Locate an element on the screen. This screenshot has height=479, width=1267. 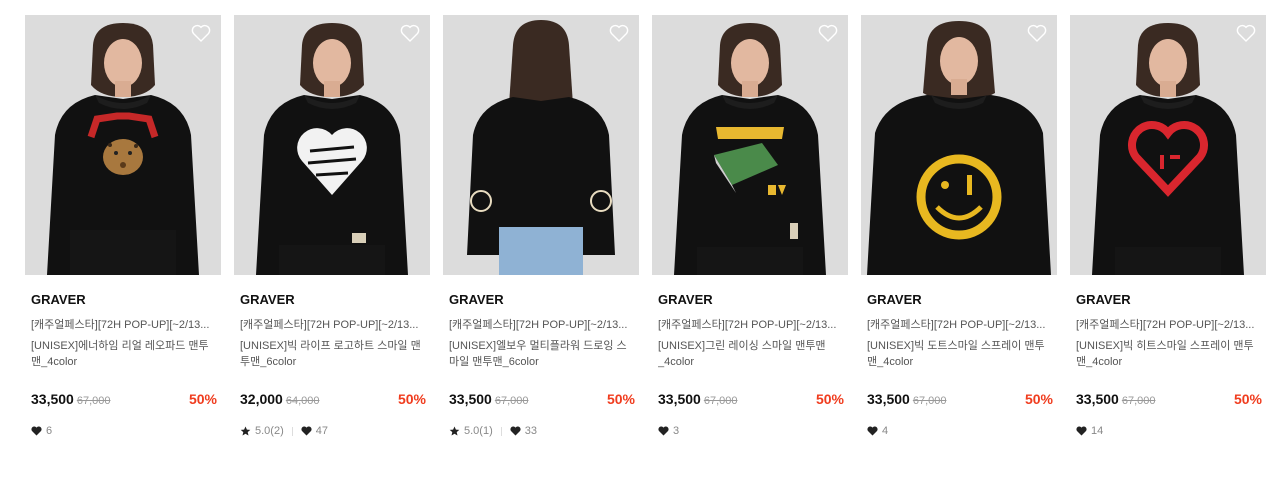
original-price: 64,000 is located at coordinates (302, 401).